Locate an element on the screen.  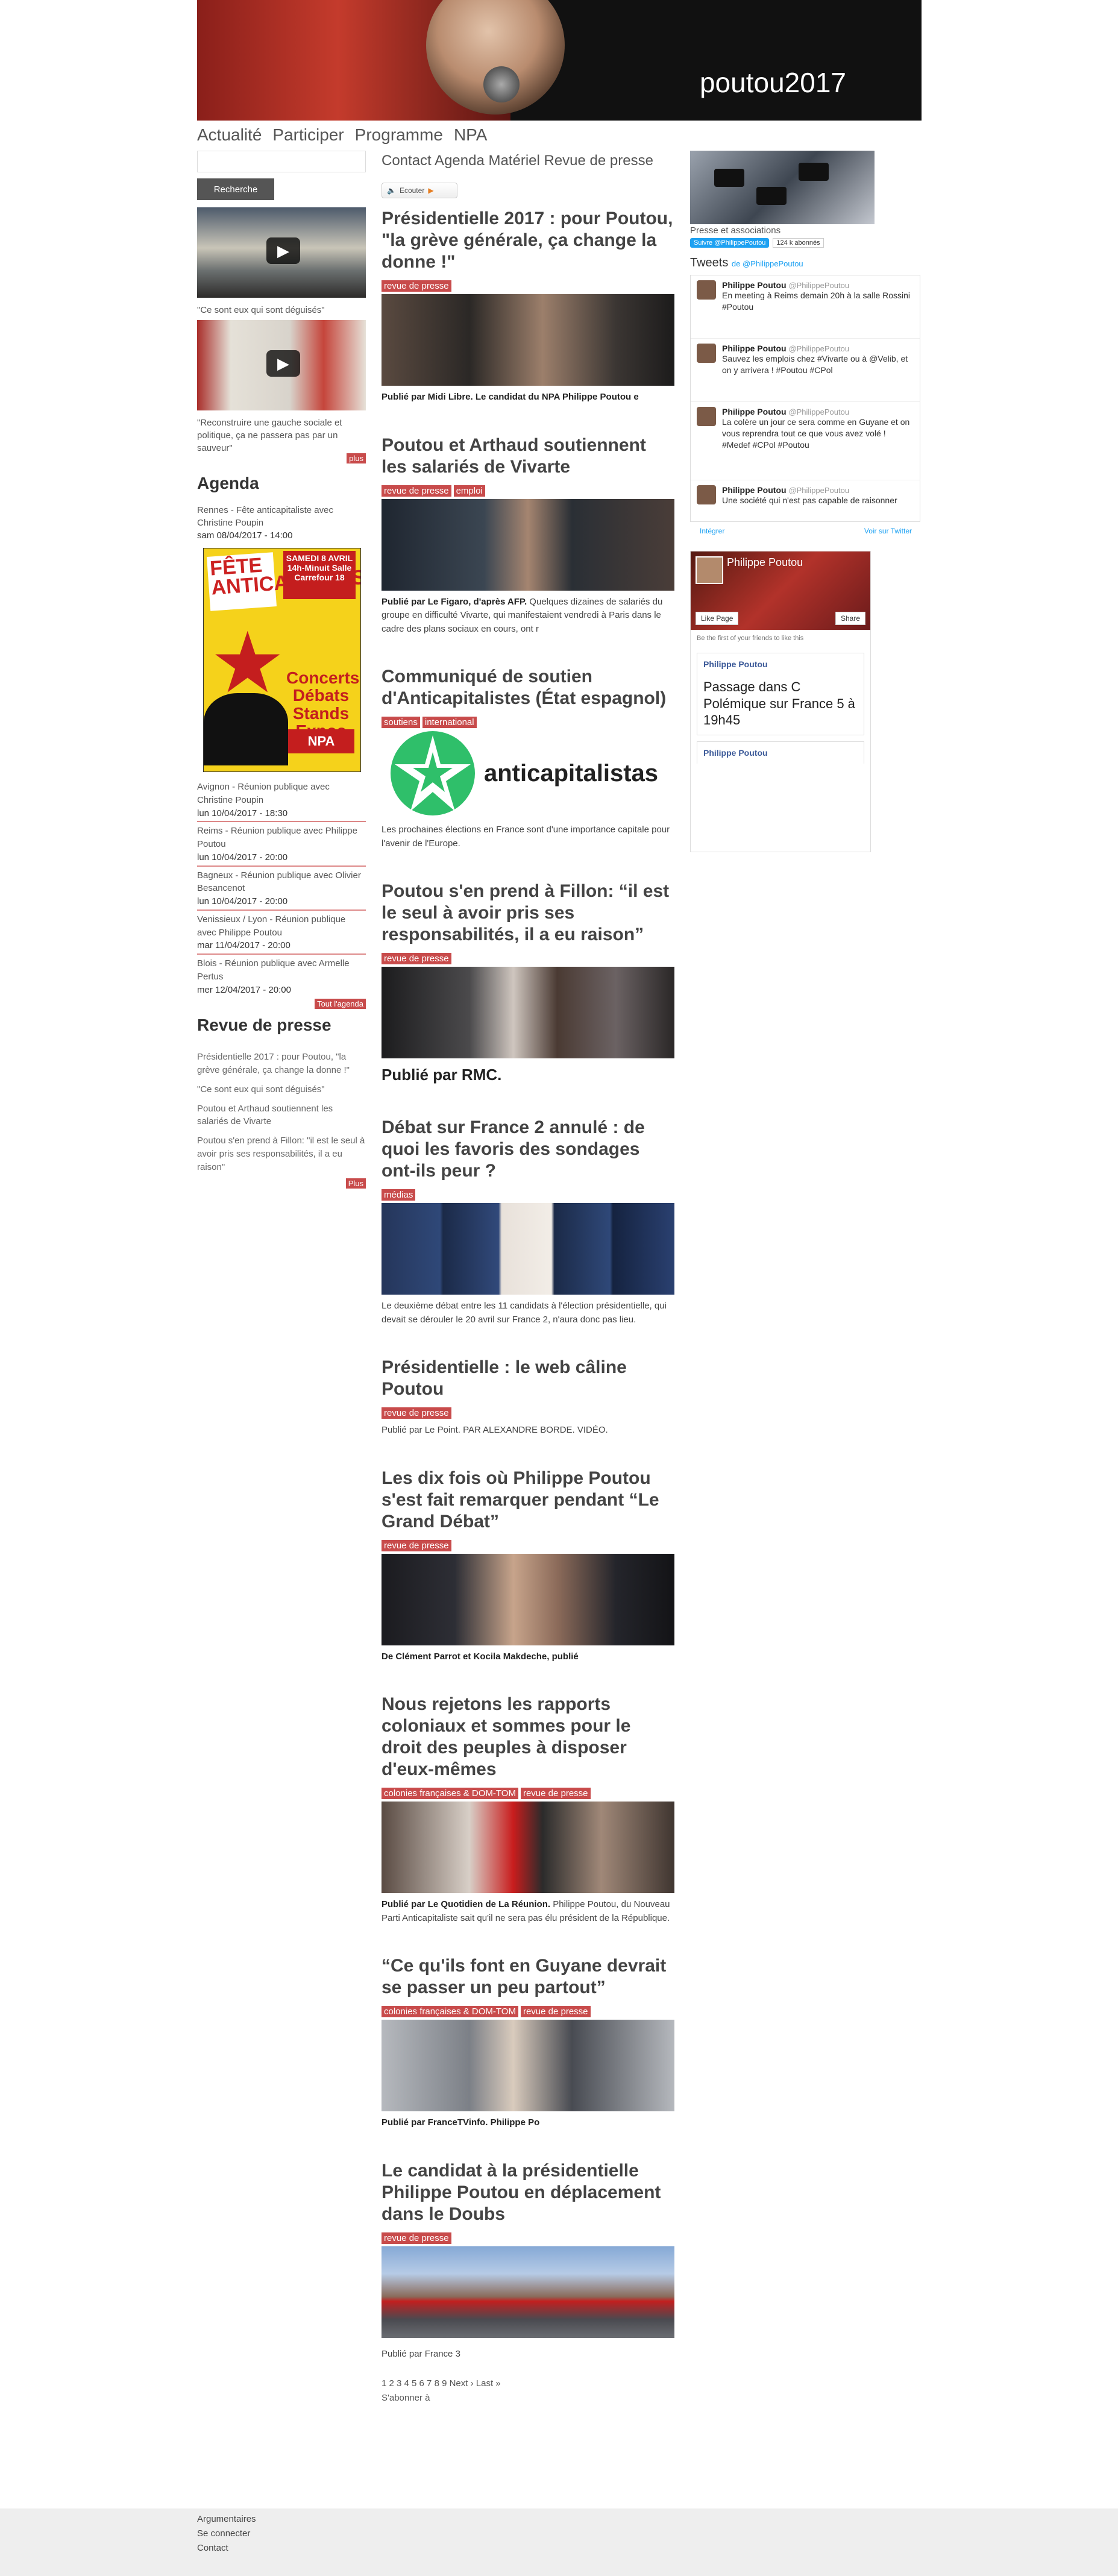
article-tag: soutiens is located at coordinates (401, 722).